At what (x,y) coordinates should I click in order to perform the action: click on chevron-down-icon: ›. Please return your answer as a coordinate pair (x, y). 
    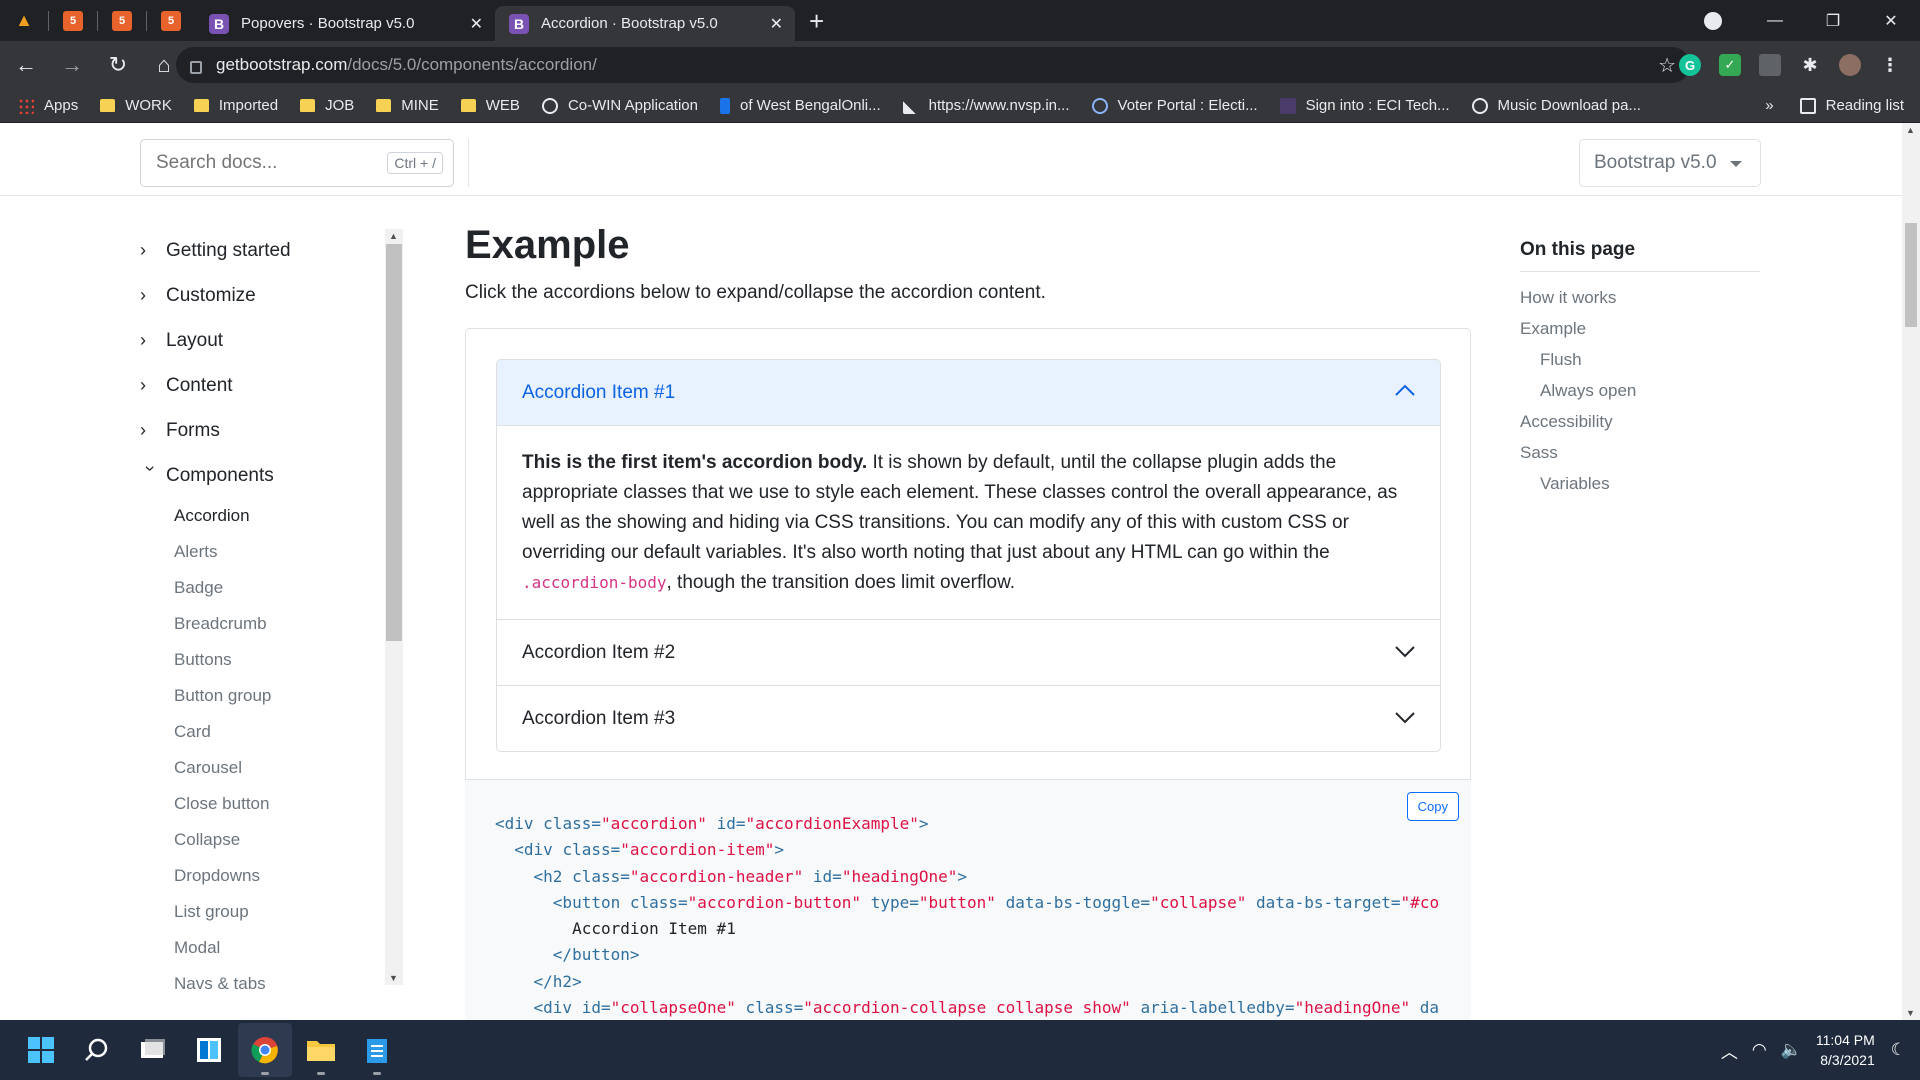
    Looking at the image, I should click on (150, 468).